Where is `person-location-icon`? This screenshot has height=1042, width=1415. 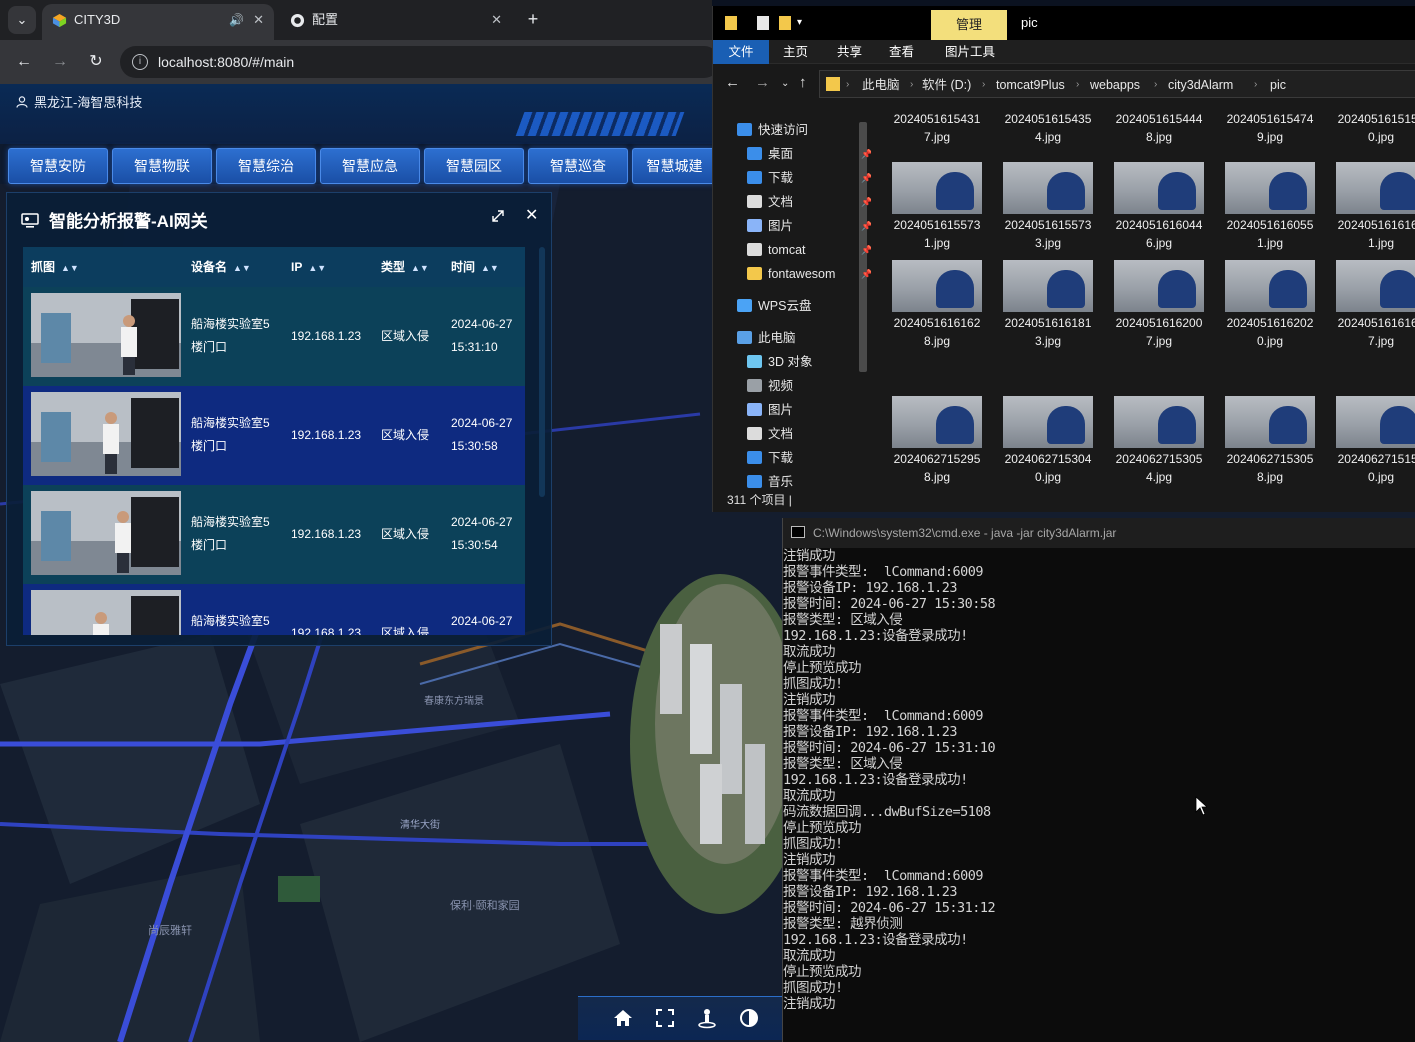 person-location-icon is located at coordinates (707, 1018).